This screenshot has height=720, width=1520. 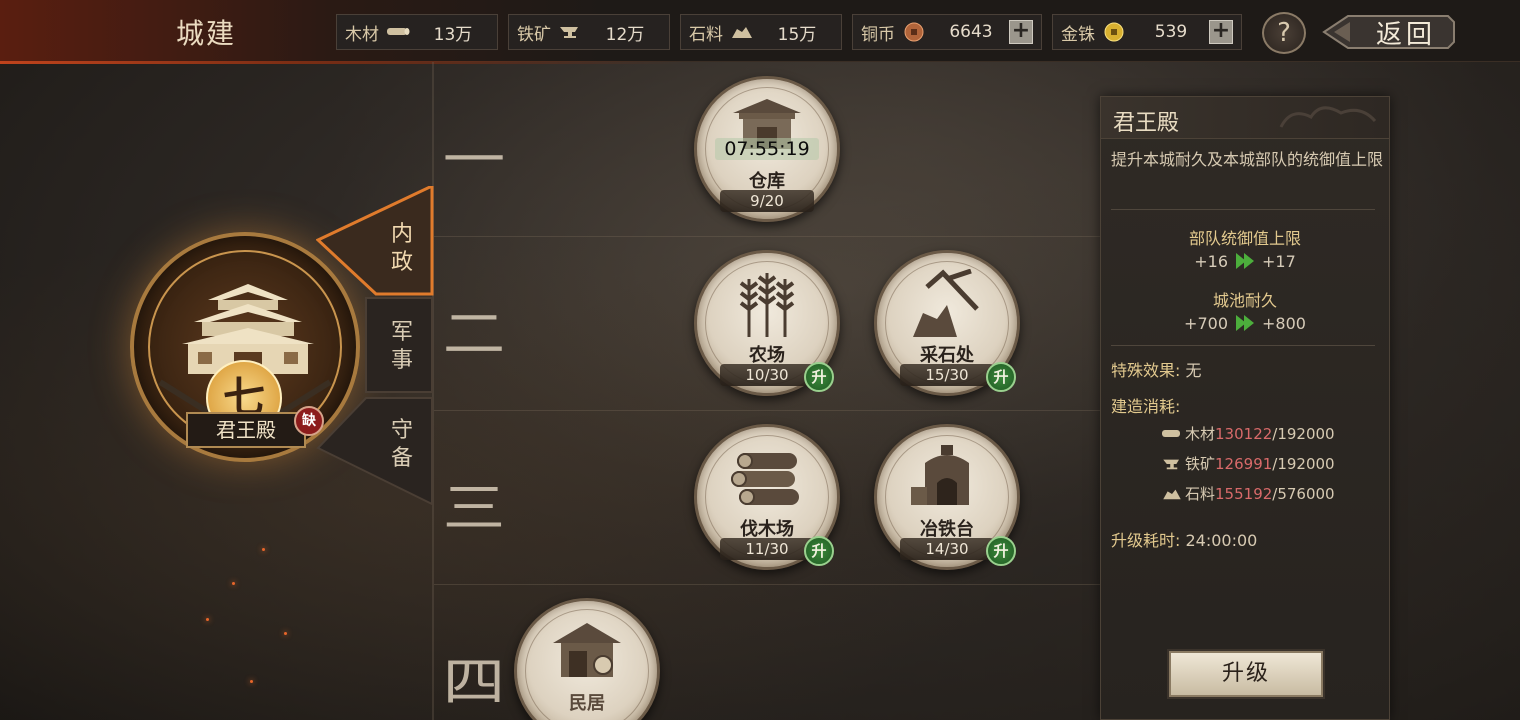 I want to click on special-effect-value: 无, so click(x=1193, y=370).